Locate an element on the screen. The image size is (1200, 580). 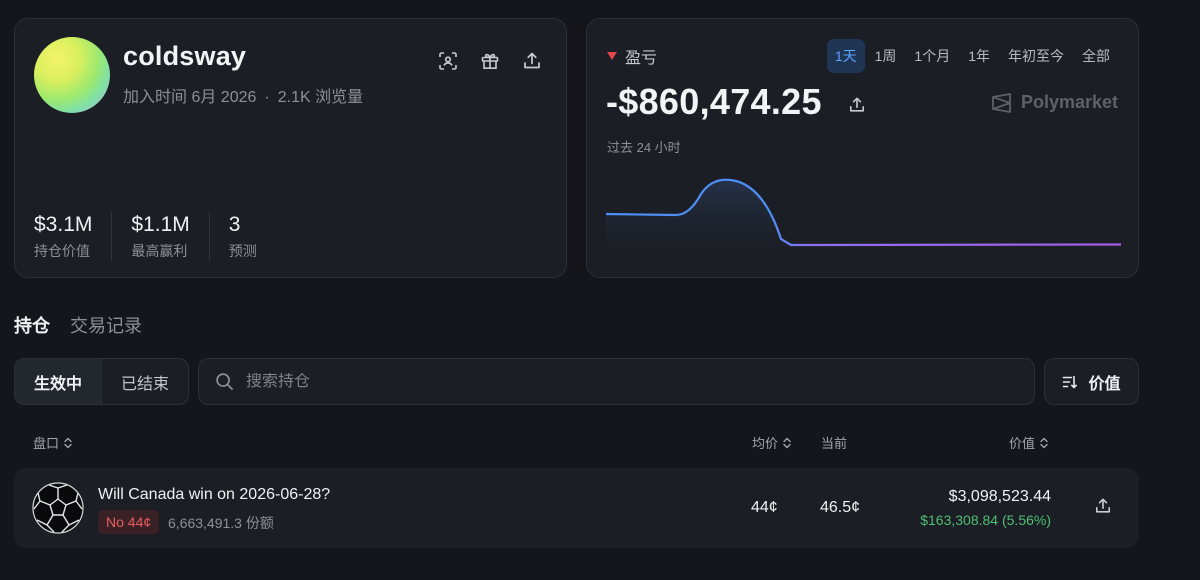
main-tabs: 持仓 交易记录 is located at coordinates (78, 325).